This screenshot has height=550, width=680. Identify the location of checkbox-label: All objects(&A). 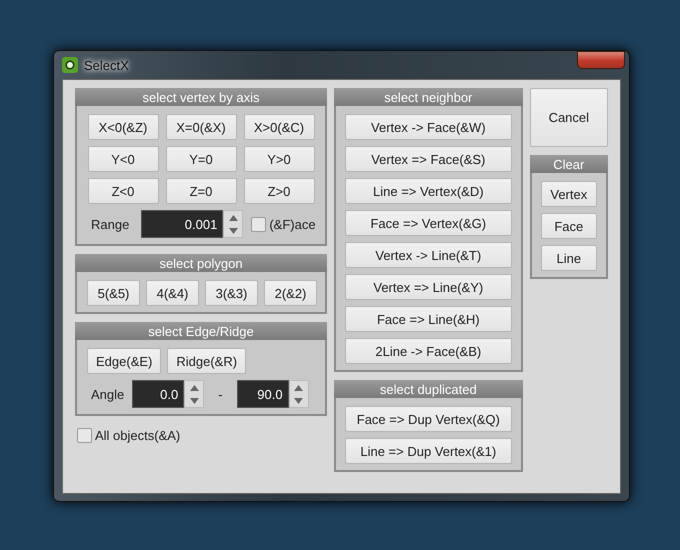
(137, 435).